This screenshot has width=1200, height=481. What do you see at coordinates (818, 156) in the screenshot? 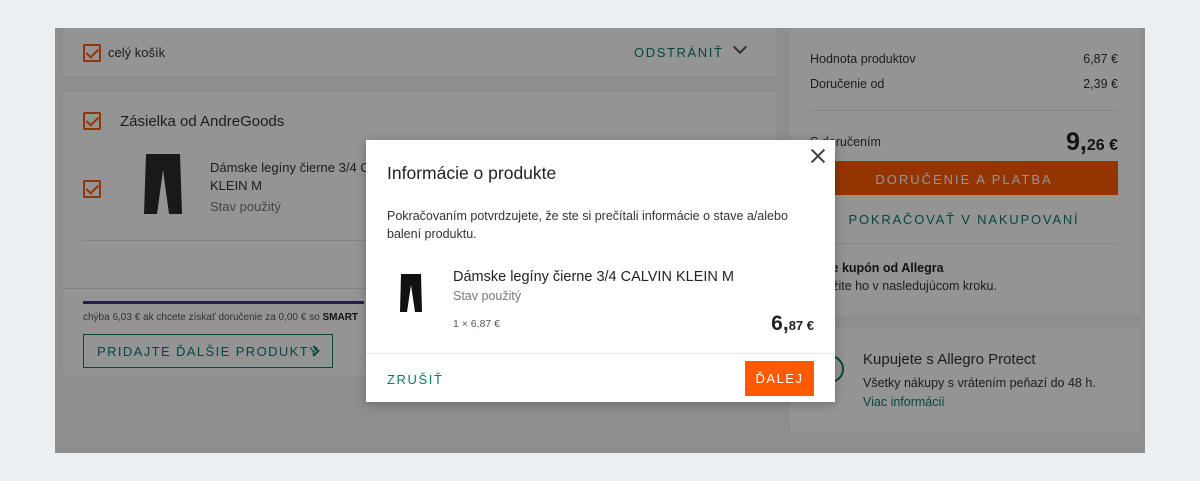
I see `close-icon` at bounding box center [818, 156].